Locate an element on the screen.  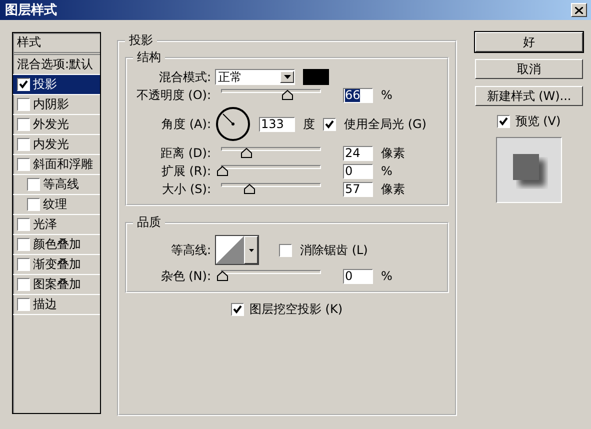
sidebar-item: 描边 is located at coordinates (56, 305).